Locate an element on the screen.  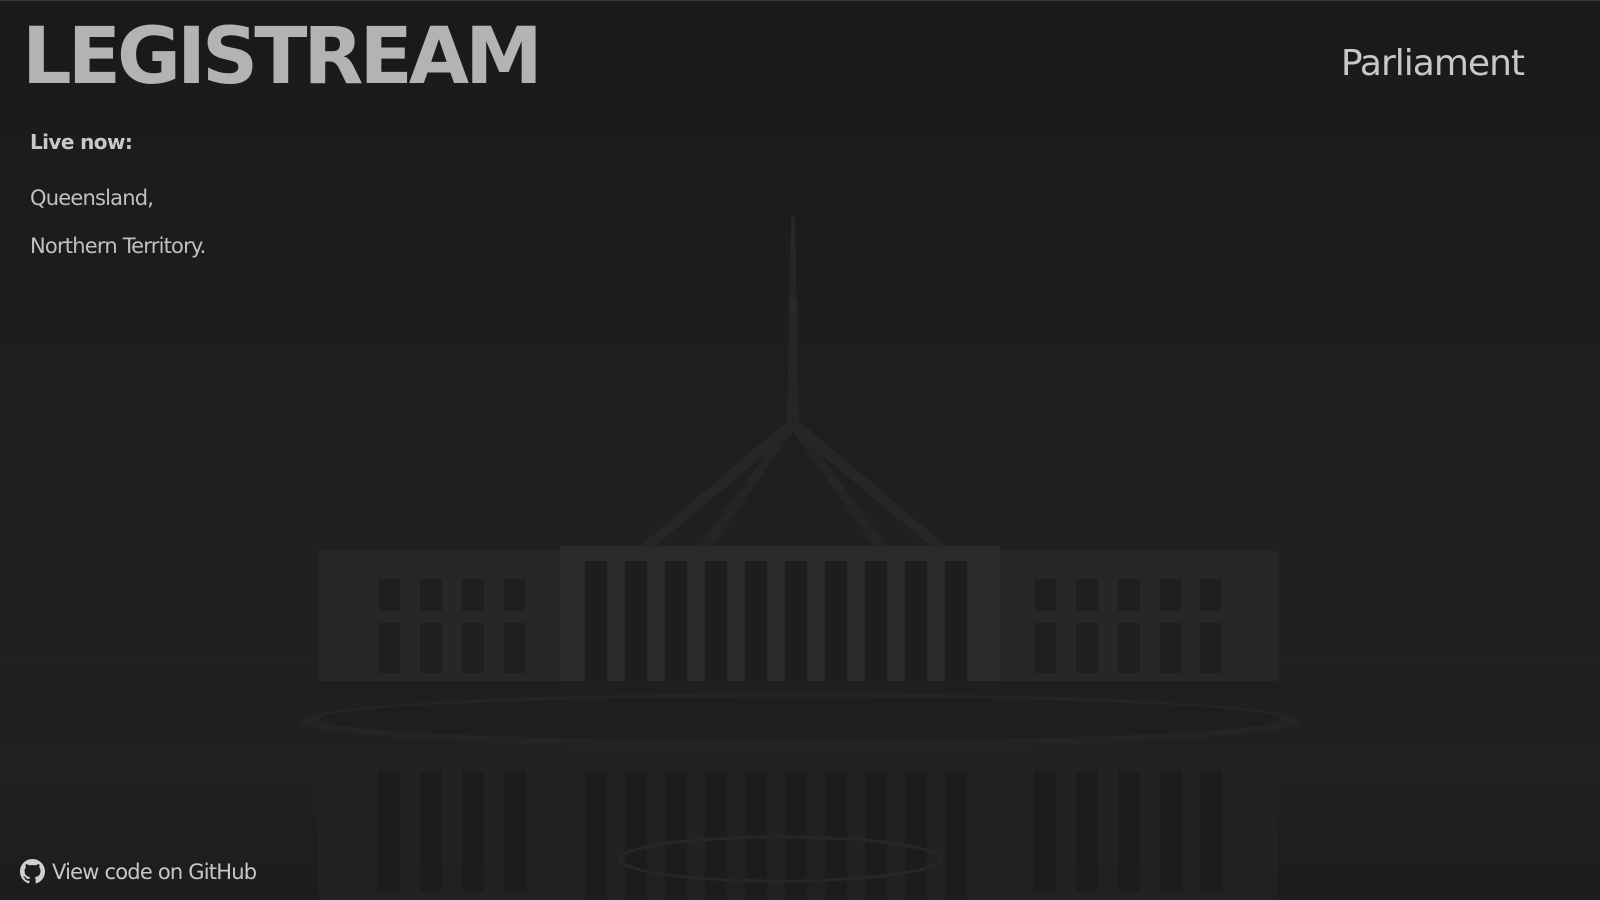
nav-link-parliament: Parliament is located at coordinates (1433, 63).